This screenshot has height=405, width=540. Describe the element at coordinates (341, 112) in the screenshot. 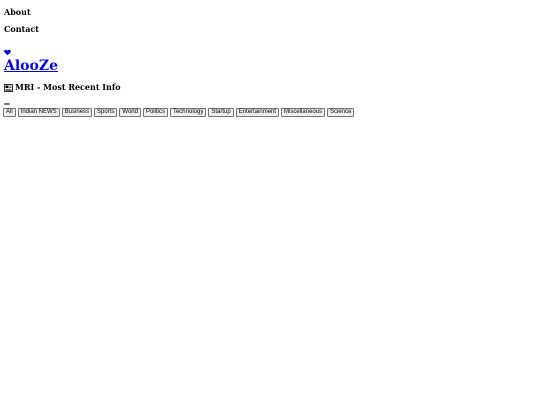

I see `filter-science-button: Science` at that location.